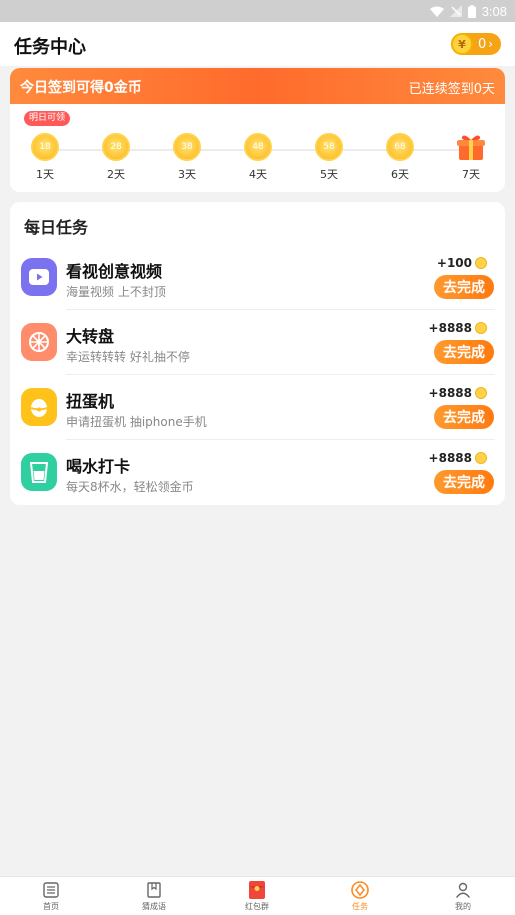 Image resolution: width=515 pixels, height=915 pixels. What do you see at coordinates (463, 906) in the screenshot?
I see `tab-label: 我的` at bounding box center [463, 906].